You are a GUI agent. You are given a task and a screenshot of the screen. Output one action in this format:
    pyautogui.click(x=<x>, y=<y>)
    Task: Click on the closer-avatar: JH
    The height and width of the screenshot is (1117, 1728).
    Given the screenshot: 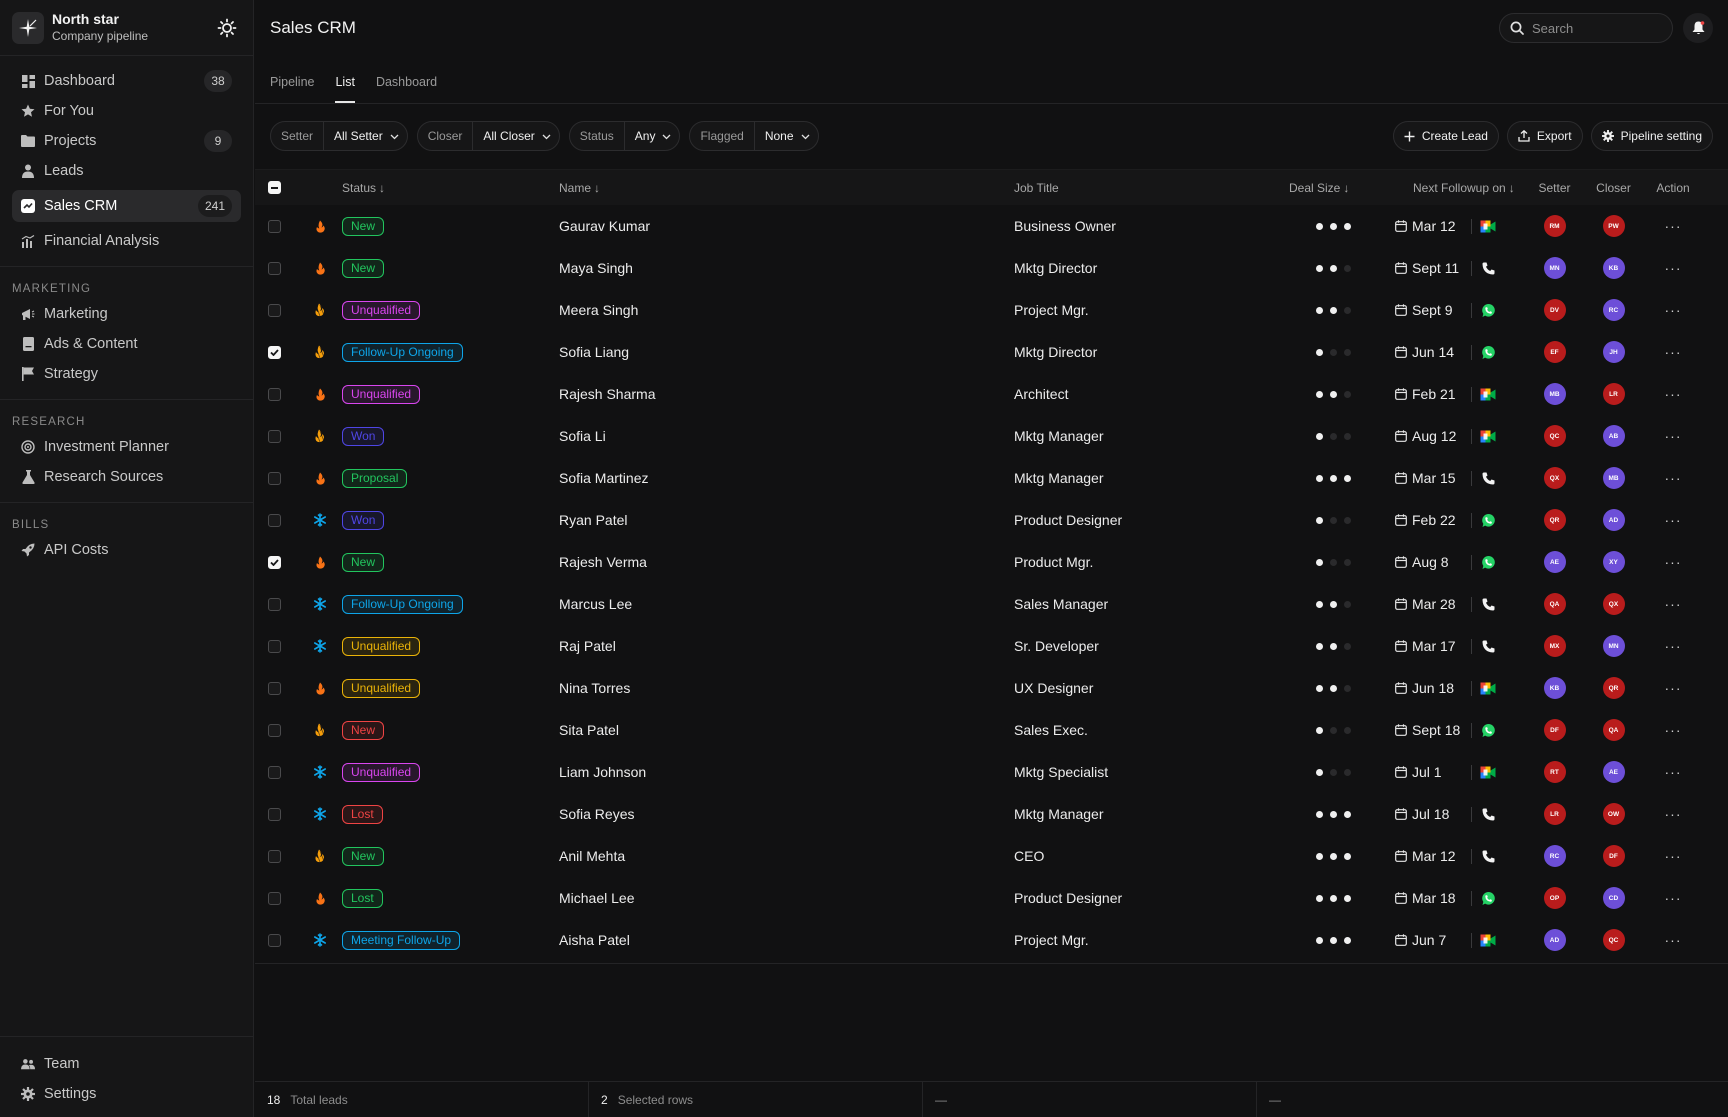 What is the action you would take?
    pyautogui.click(x=1613, y=352)
    